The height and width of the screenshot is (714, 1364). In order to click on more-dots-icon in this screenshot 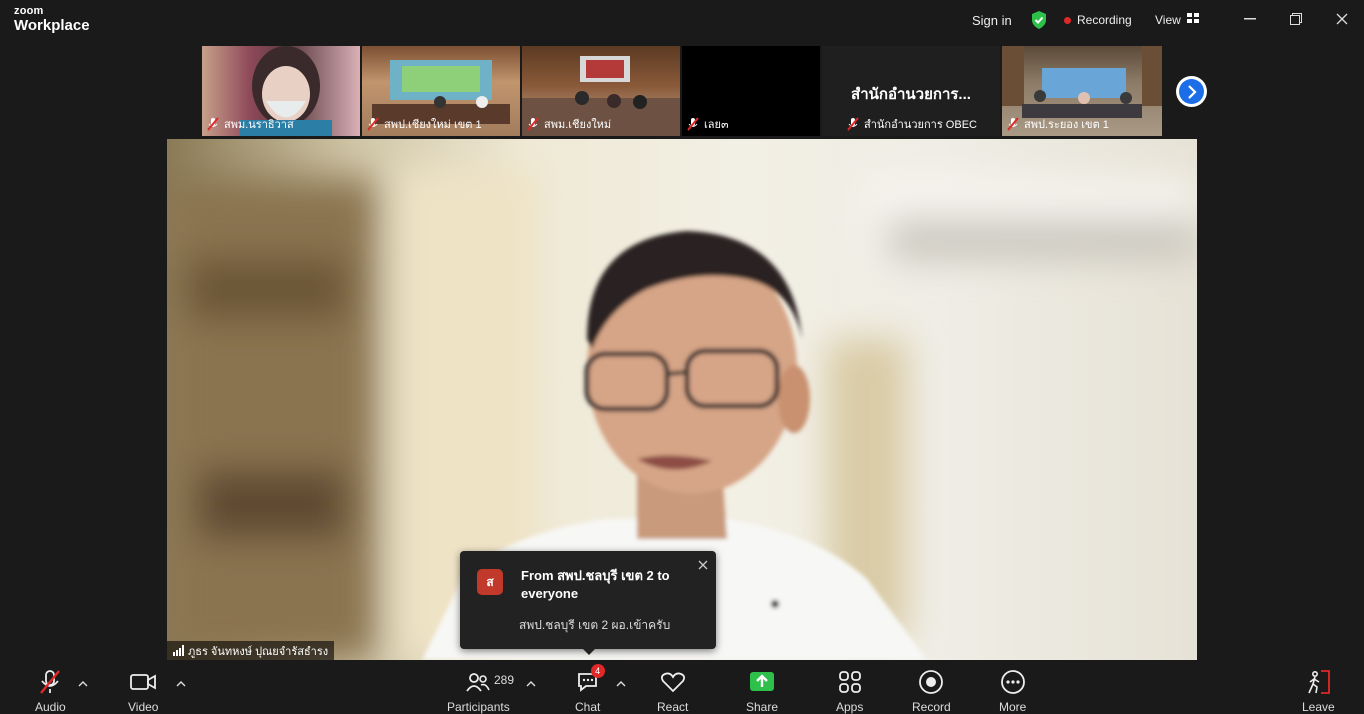, I will do `click(1013, 682)`.